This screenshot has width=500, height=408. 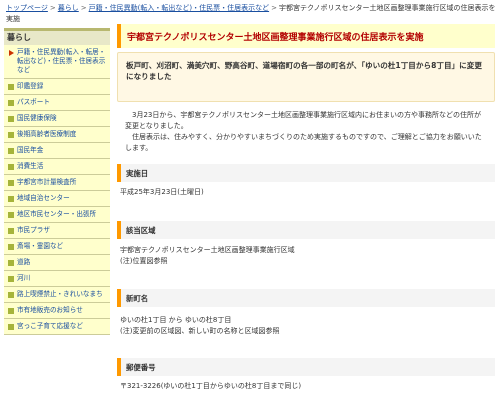 What do you see at coordinates (306, 36) in the screenshot?
I see `page-title: 宇都宮テクノポリスセンター土地区画整理事業施行区域の住居表示を実施` at bounding box center [306, 36].